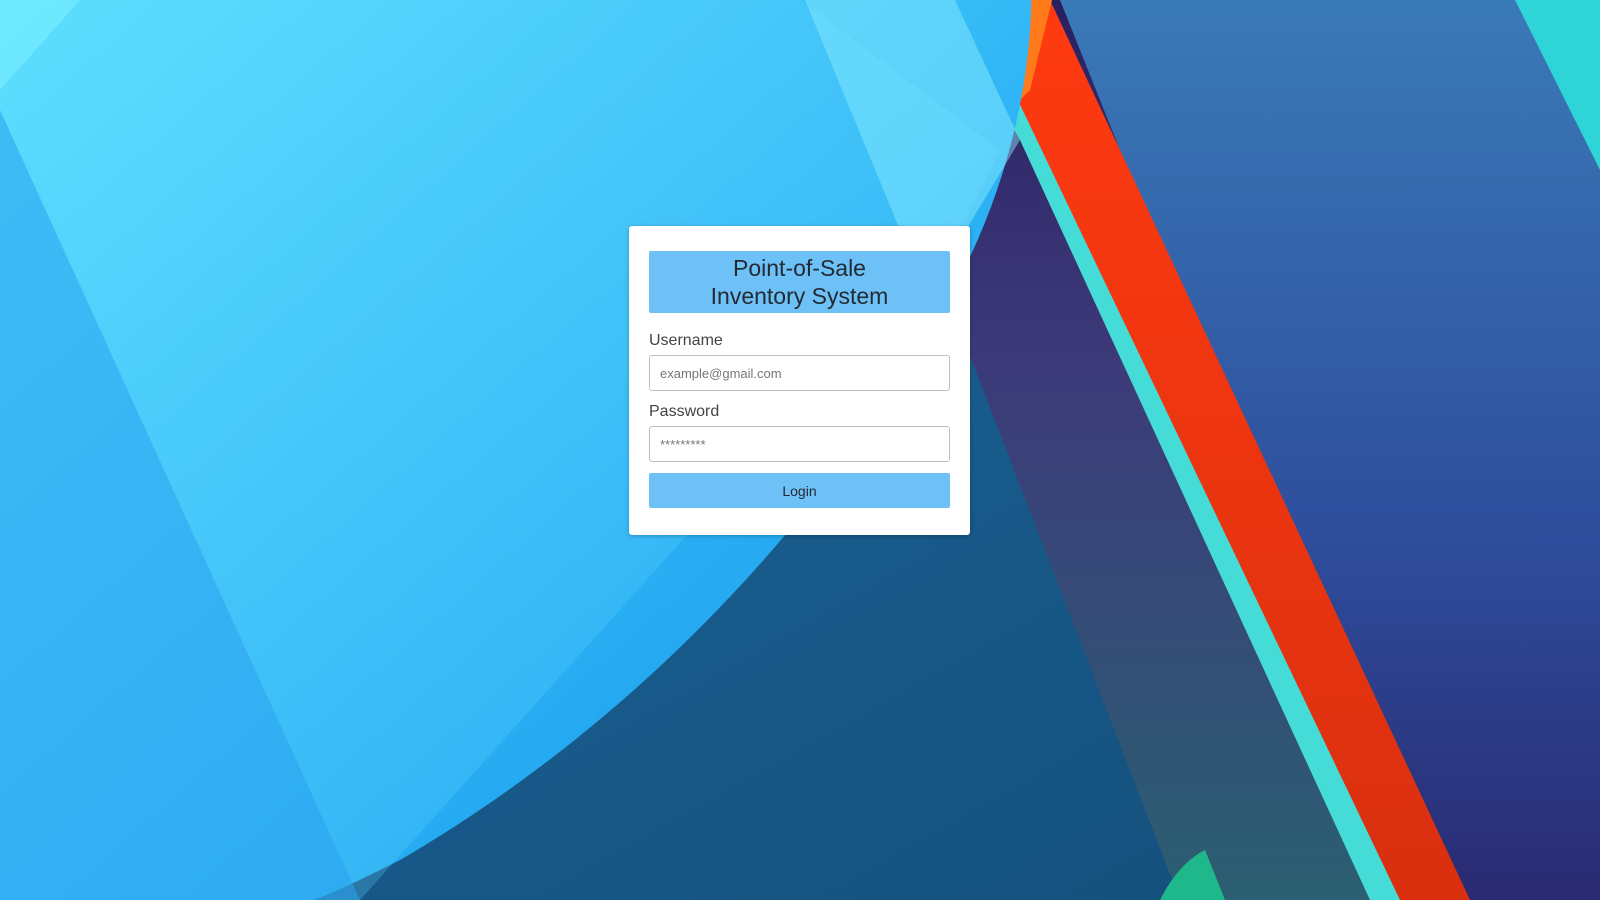 The image size is (1600, 900). I want to click on password-input, so click(799, 444).